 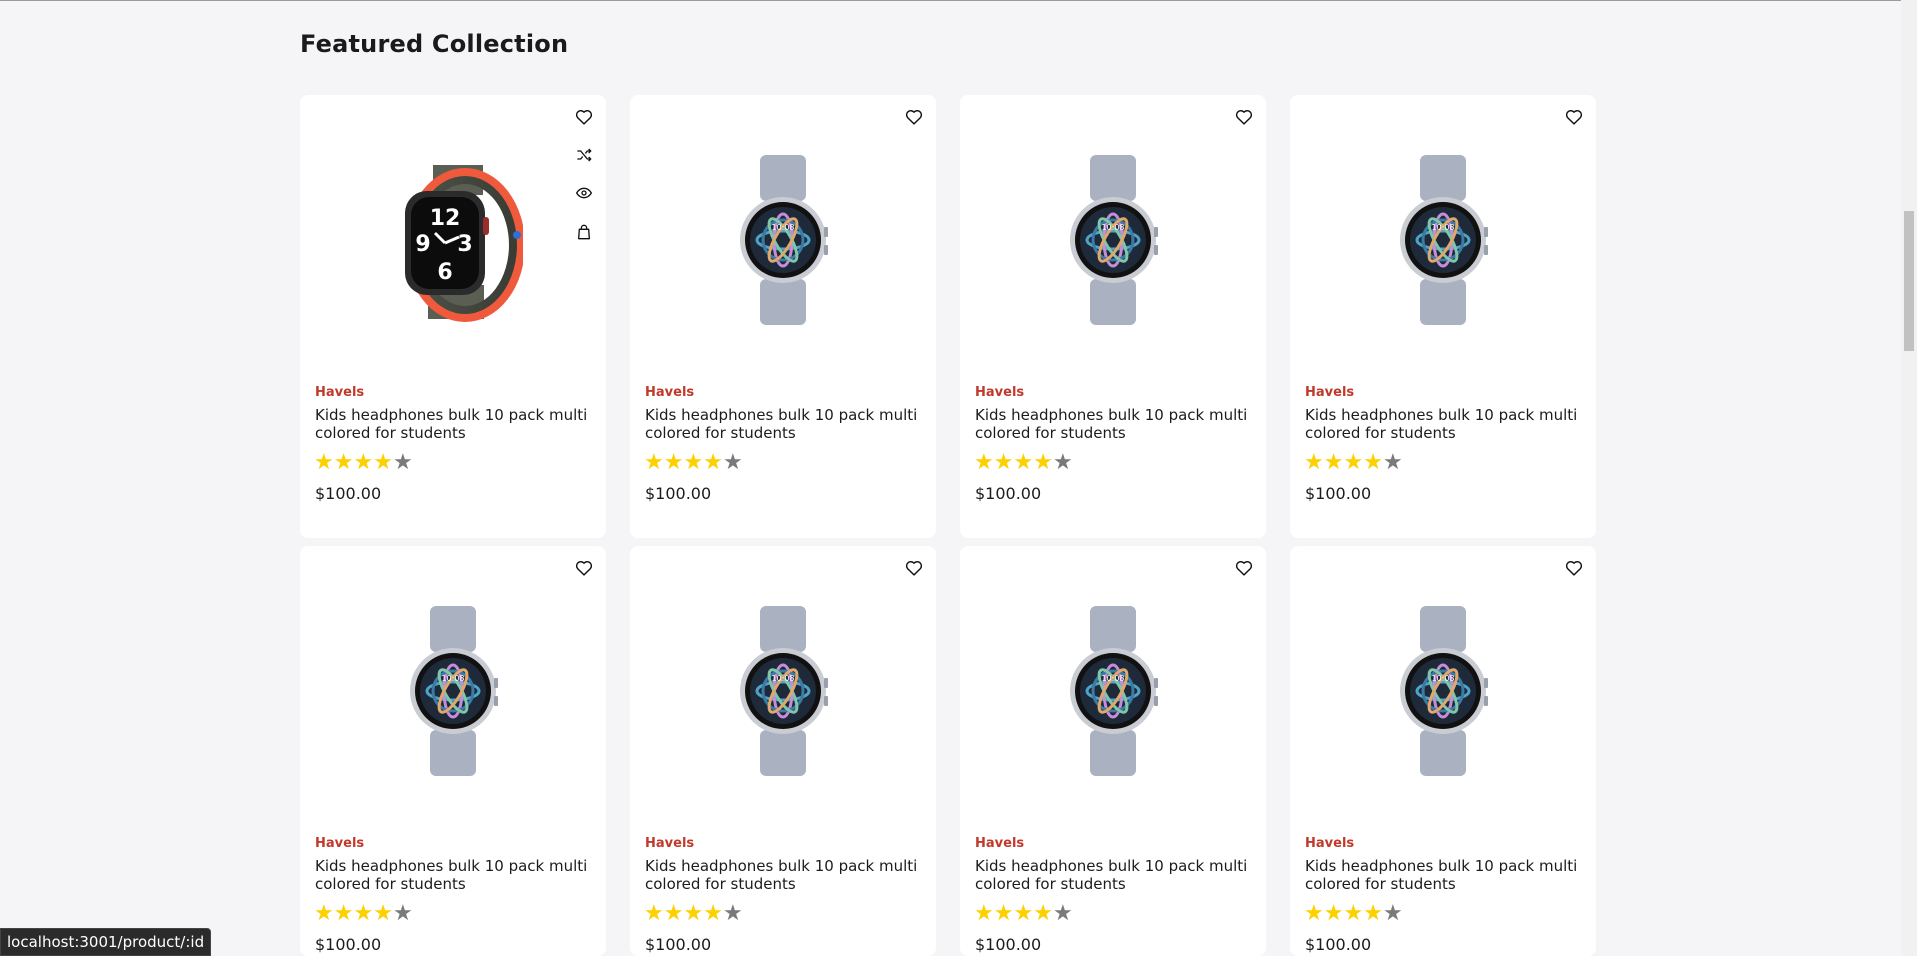 I want to click on add-to-cart-bag-icon, so click(x=584, y=232).